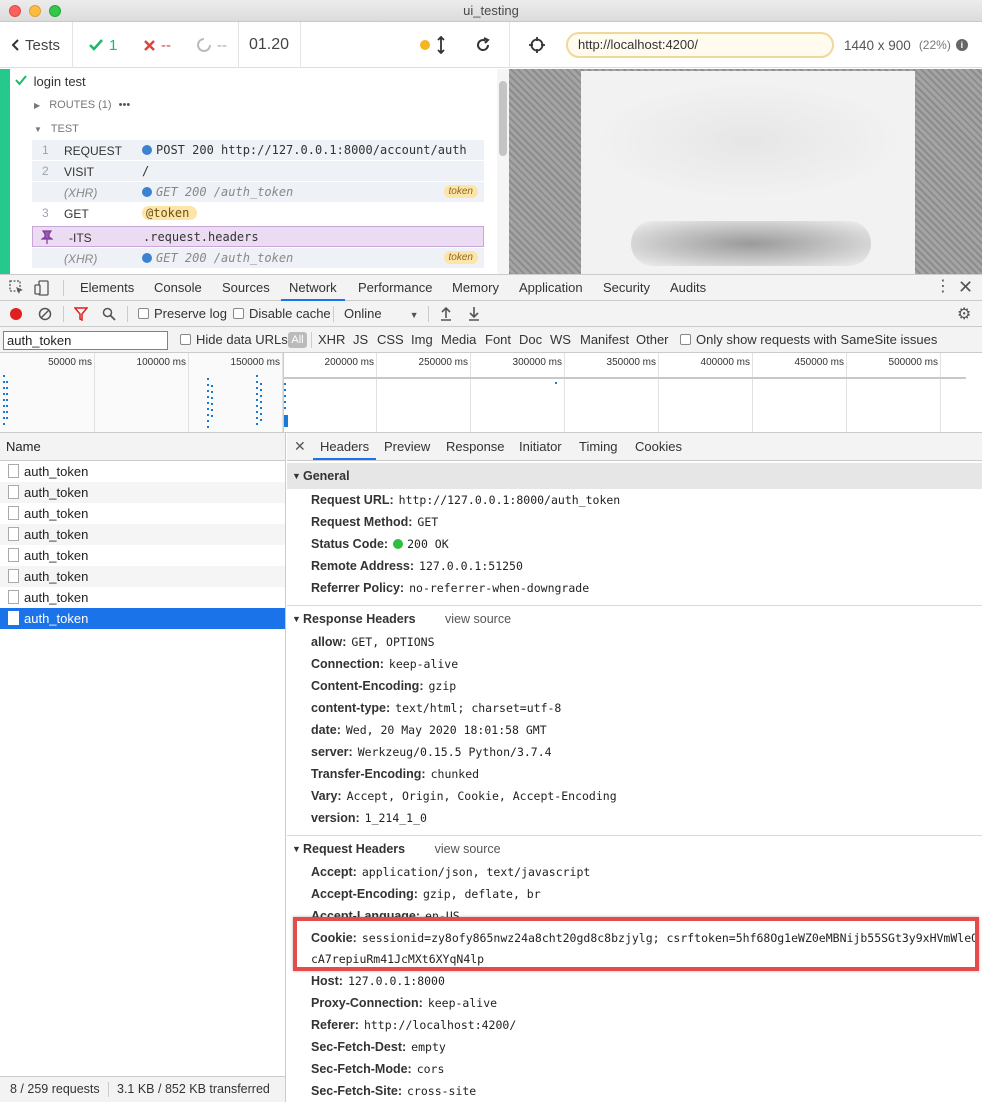  I want to click on caret-down-icon: ▼, so click(296, 619).